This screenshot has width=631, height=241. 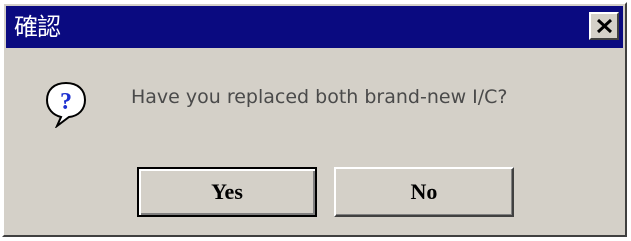 I want to click on yes-button: Yes, so click(x=227, y=192).